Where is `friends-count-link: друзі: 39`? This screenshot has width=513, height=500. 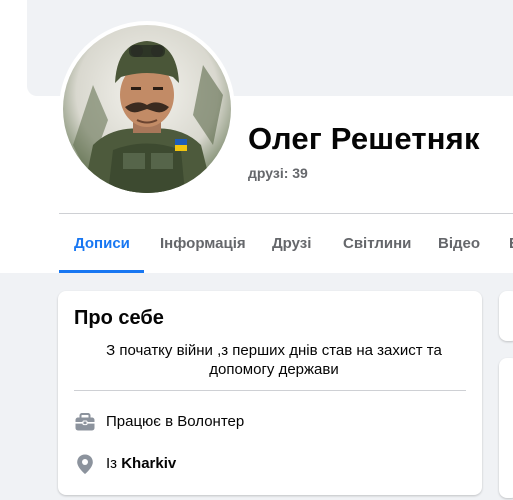 friends-count-link: друзі: 39 is located at coordinates (278, 173).